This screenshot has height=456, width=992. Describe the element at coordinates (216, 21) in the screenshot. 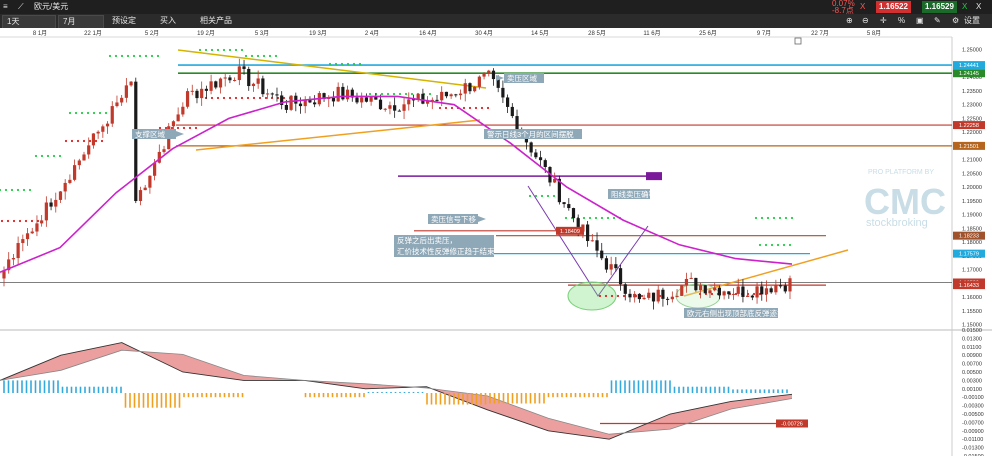

I see `related-products-button: 相关产品` at that location.